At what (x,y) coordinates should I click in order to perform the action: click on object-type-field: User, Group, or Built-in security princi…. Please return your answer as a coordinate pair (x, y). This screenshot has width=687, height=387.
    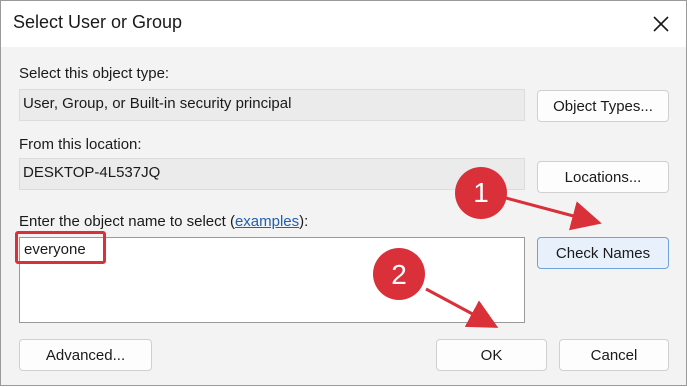
    Looking at the image, I should click on (272, 105).